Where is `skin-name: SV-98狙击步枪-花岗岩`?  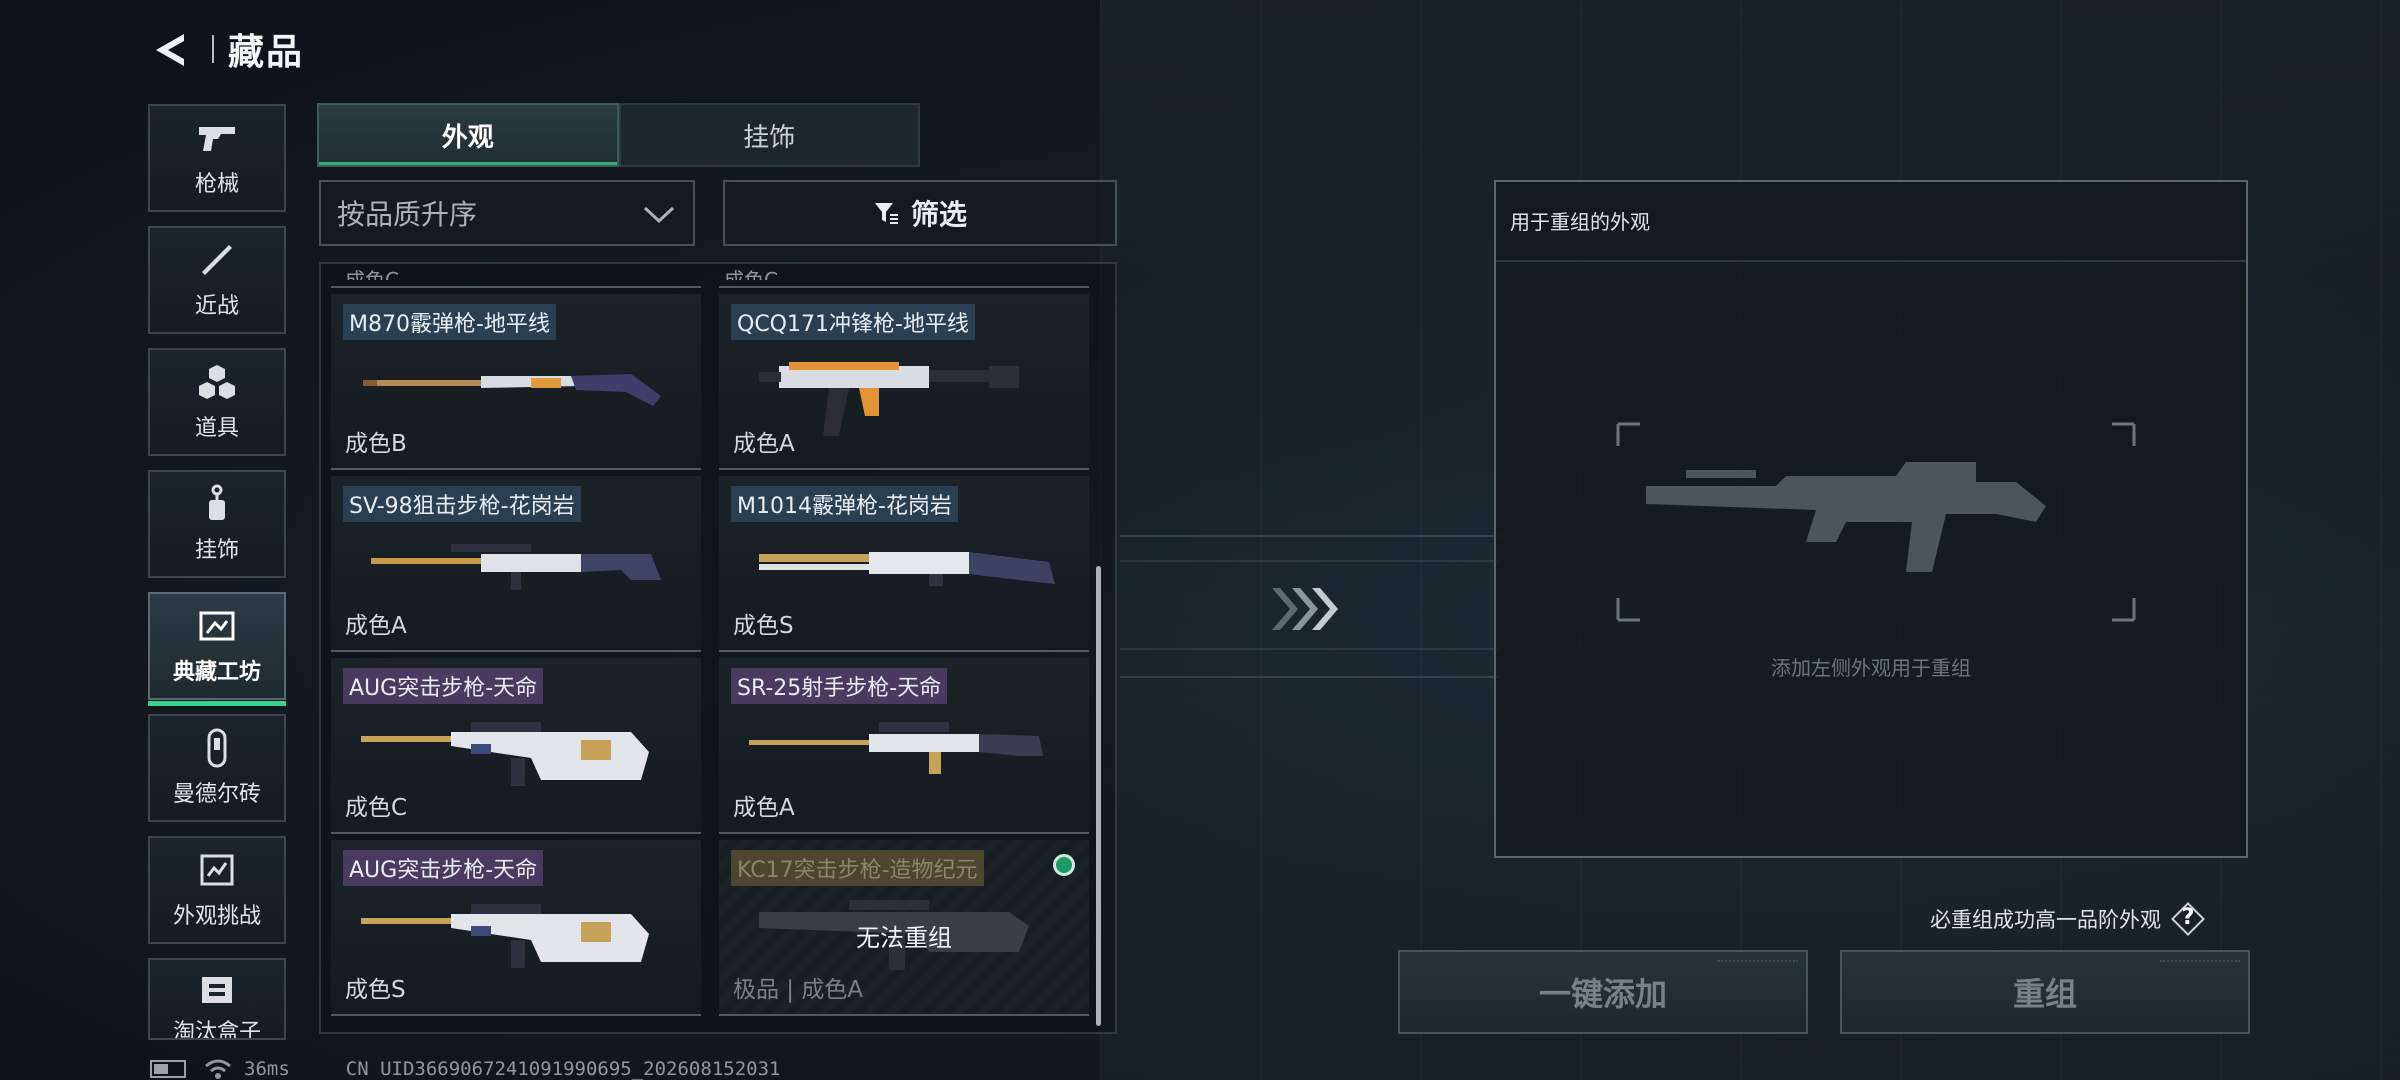 skin-name: SV-98狙击步枪-花岗岩 is located at coordinates (462, 504).